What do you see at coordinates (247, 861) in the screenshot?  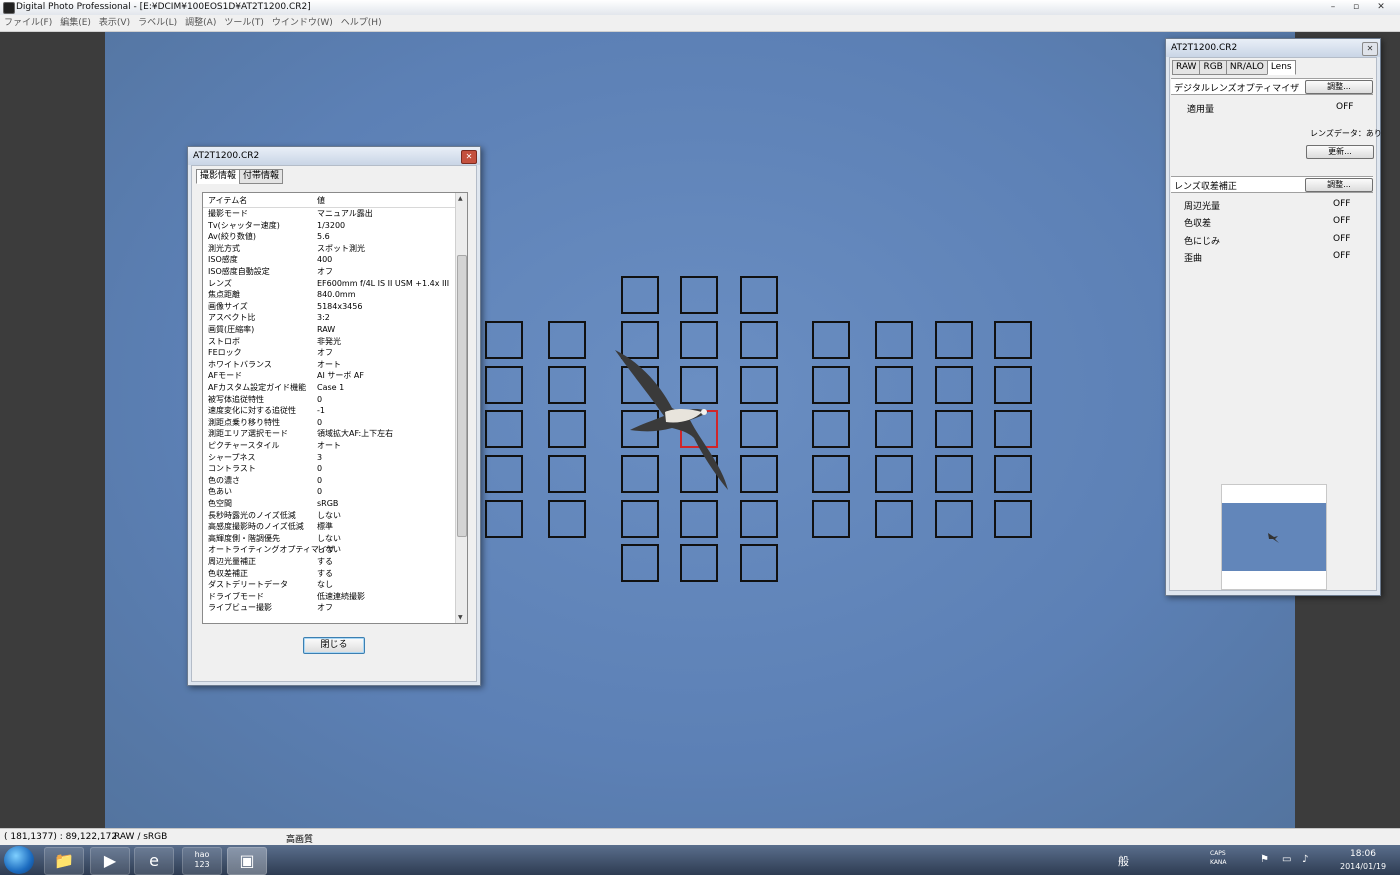 I see `dpp-task-icon: ▣` at bounding box center [247, 861].